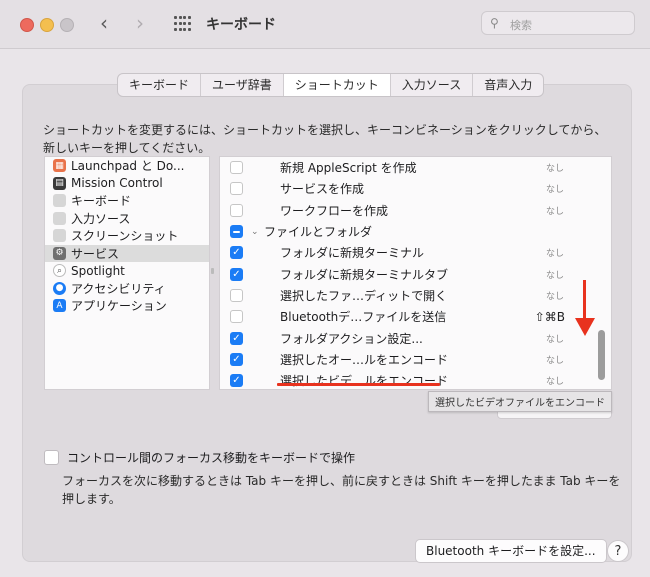 The height and width of the screenshot is (577, 650). Describe the element at coordinates (59, 288) in the screenshot. I see `accessibility-icon: ●` at that location.